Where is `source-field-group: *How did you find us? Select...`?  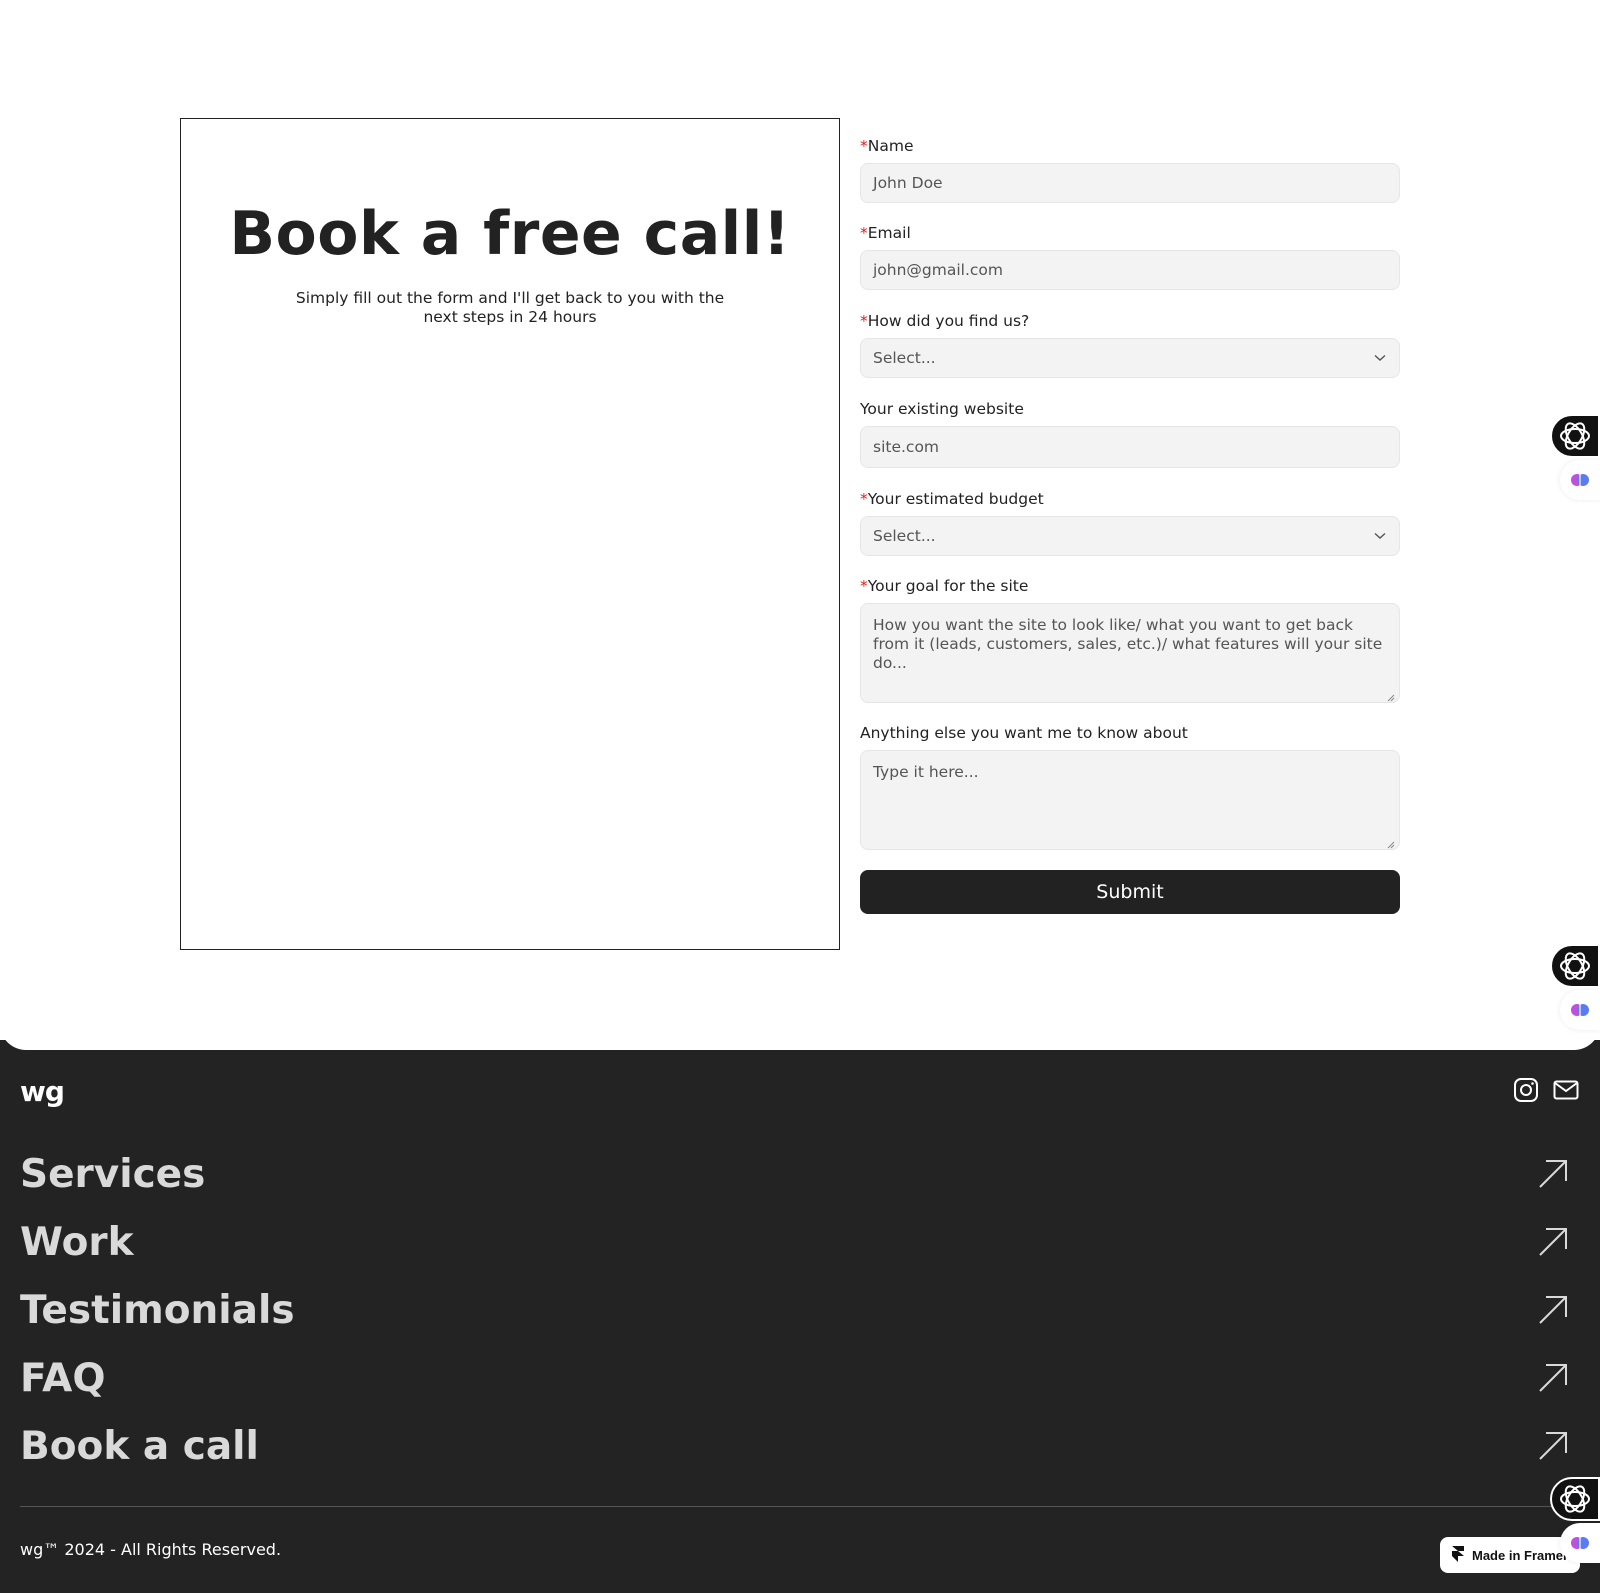
source-field-group: *How did you find us? Select... is located at coordinates (1130, 344).